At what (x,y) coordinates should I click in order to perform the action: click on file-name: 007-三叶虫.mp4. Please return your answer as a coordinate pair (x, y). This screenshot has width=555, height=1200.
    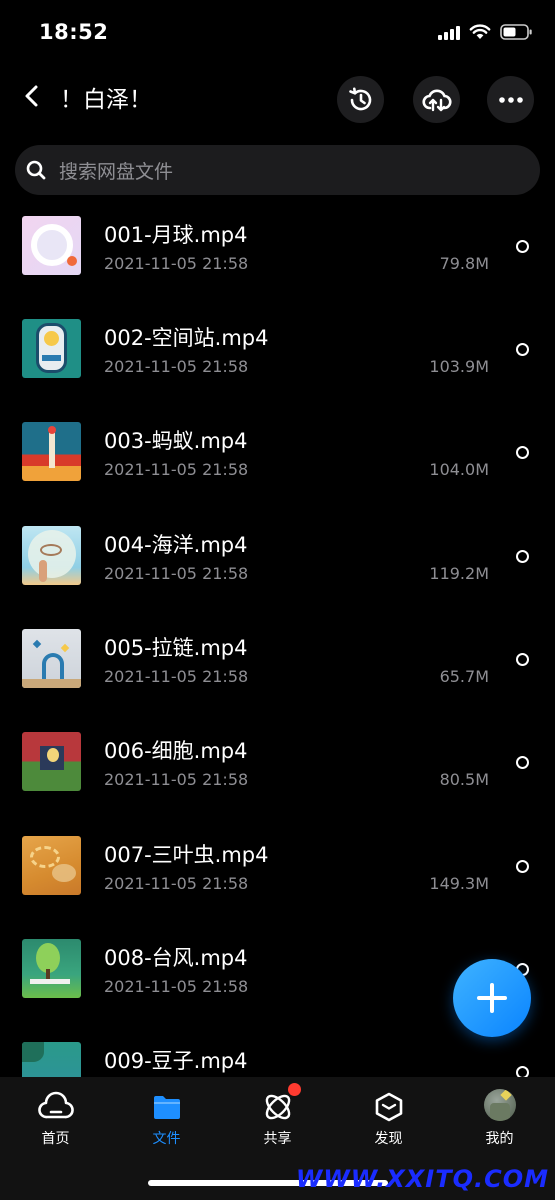
    Looking at the image, I should click on (186, 855).